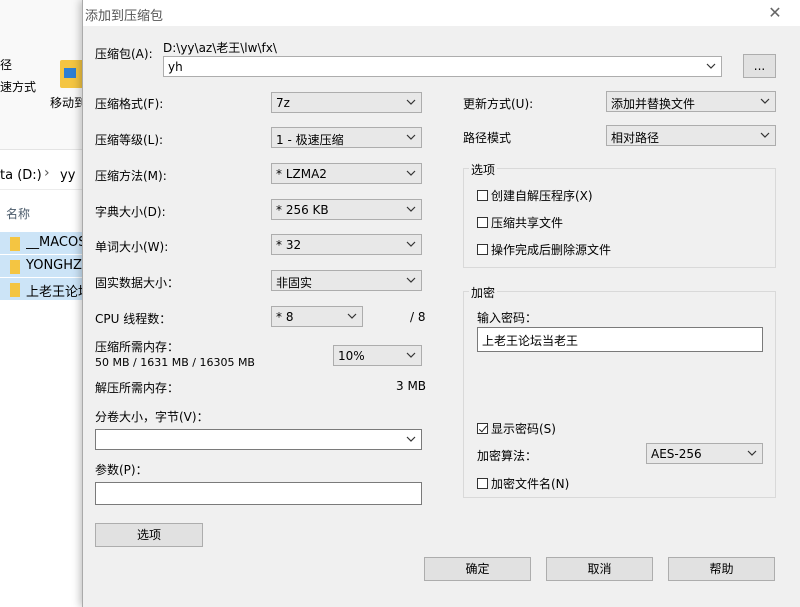 This screenshot has width=800, height=607. Describe the element at coordinates (21, 175) in the screenshot. I see `breadcrumb-drive: ta (D:)` at that location.